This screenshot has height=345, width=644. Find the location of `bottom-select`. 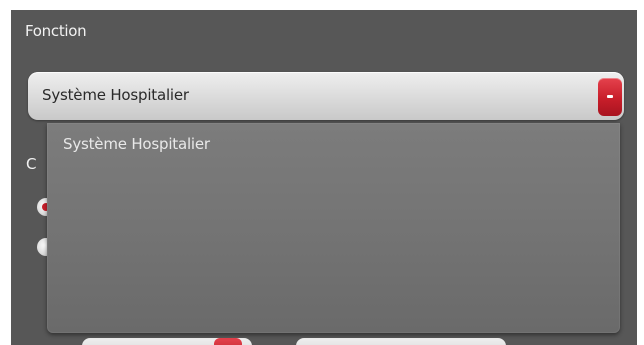

bottom-select is located at coordinates (167, 341).